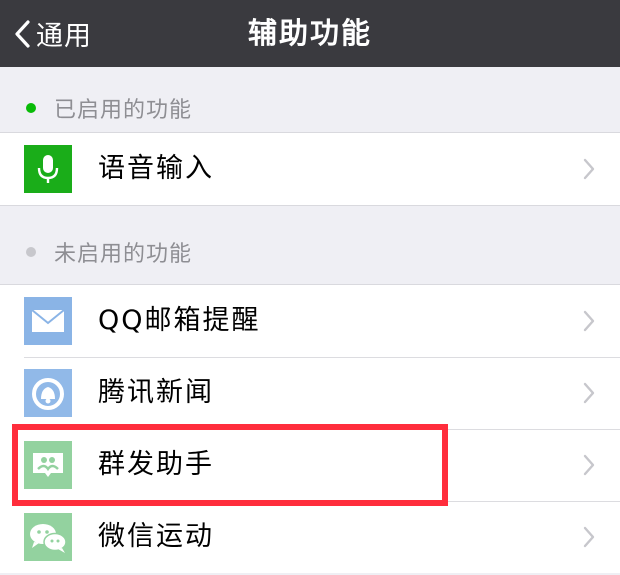 The width and height of the screenshot is (620, 575). What do you see at coordinates (310, 252) in the screenshot?
I see `section-header-disabled: 未启用的功能` at bounding box center [310, 252].